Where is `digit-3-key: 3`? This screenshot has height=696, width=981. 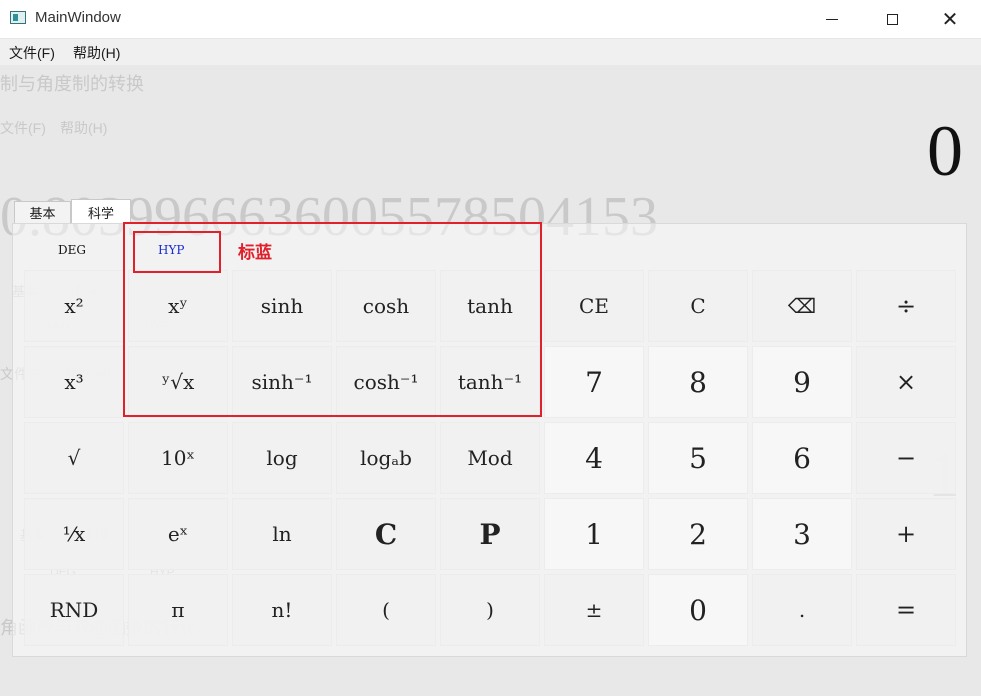 digit-3-key: 3 is located at coordinates (802, 534).